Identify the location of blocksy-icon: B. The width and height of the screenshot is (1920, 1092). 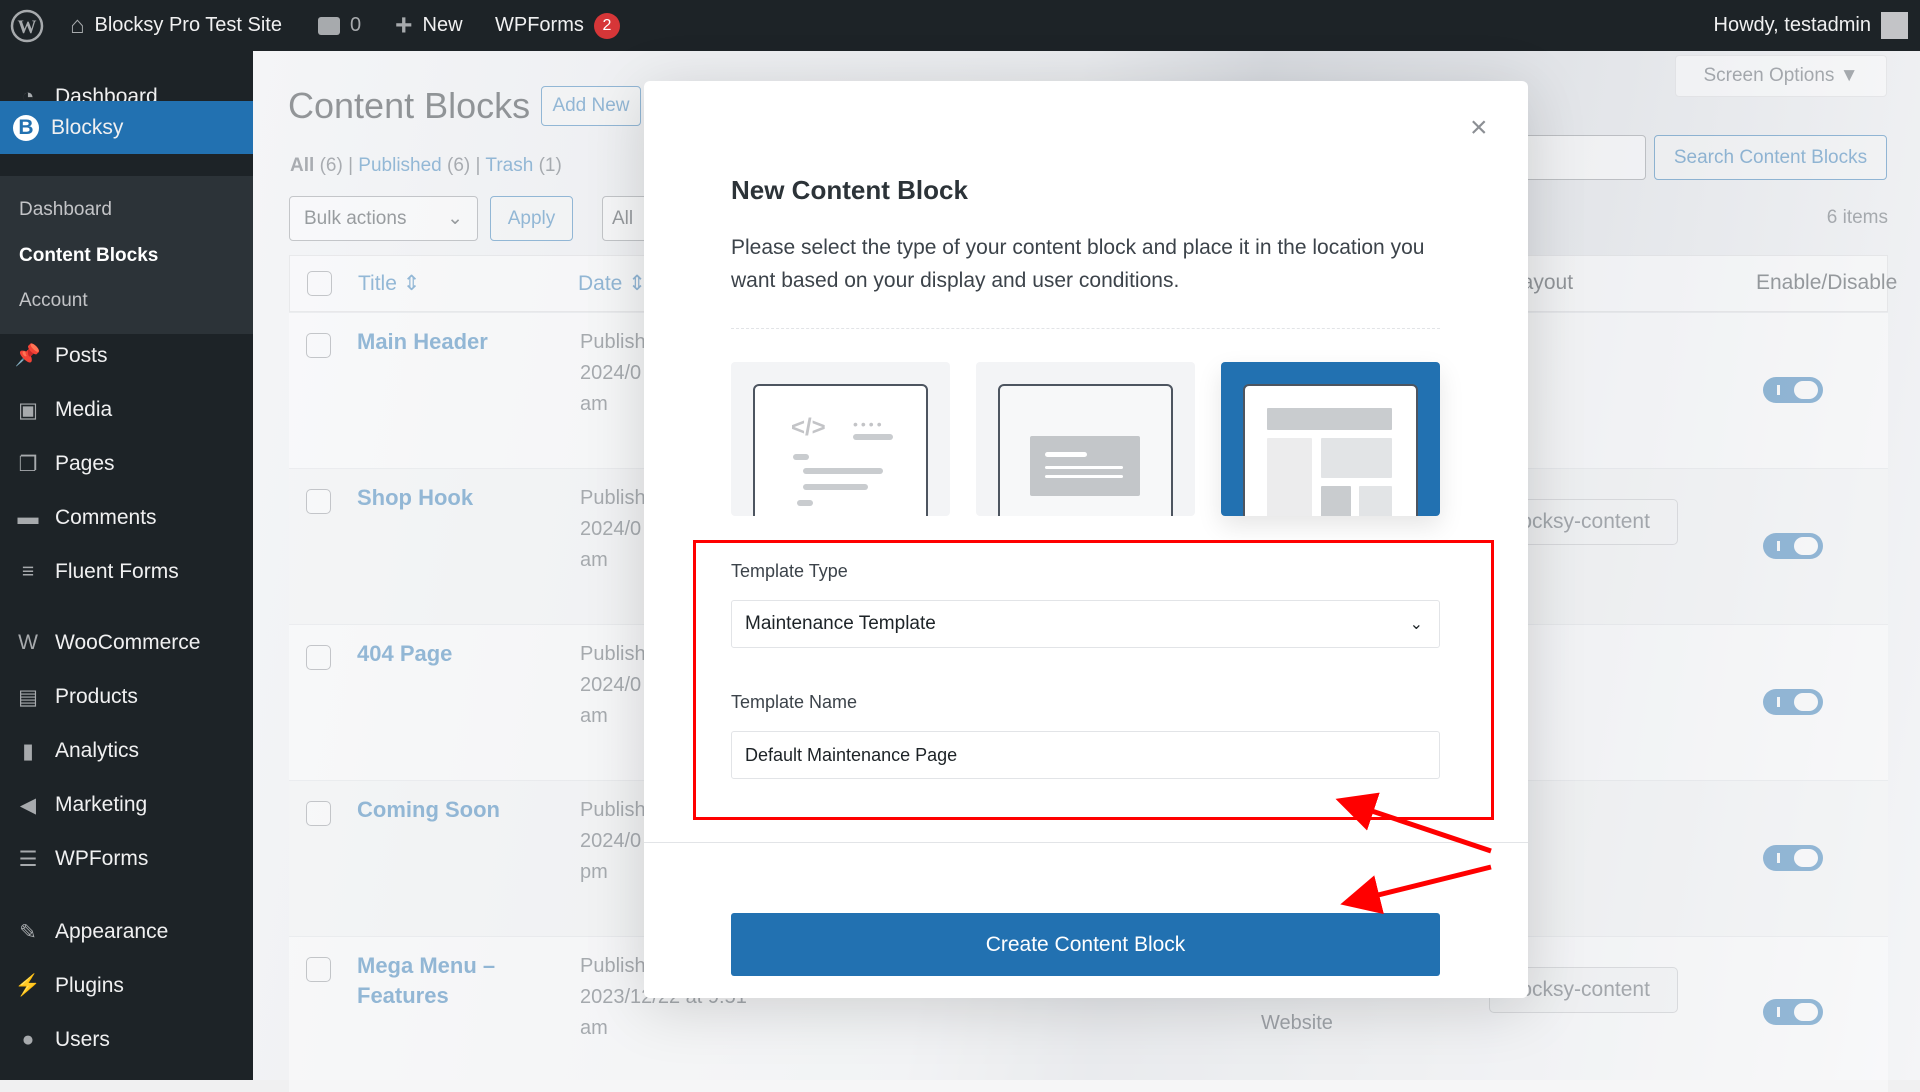
(26, 127).